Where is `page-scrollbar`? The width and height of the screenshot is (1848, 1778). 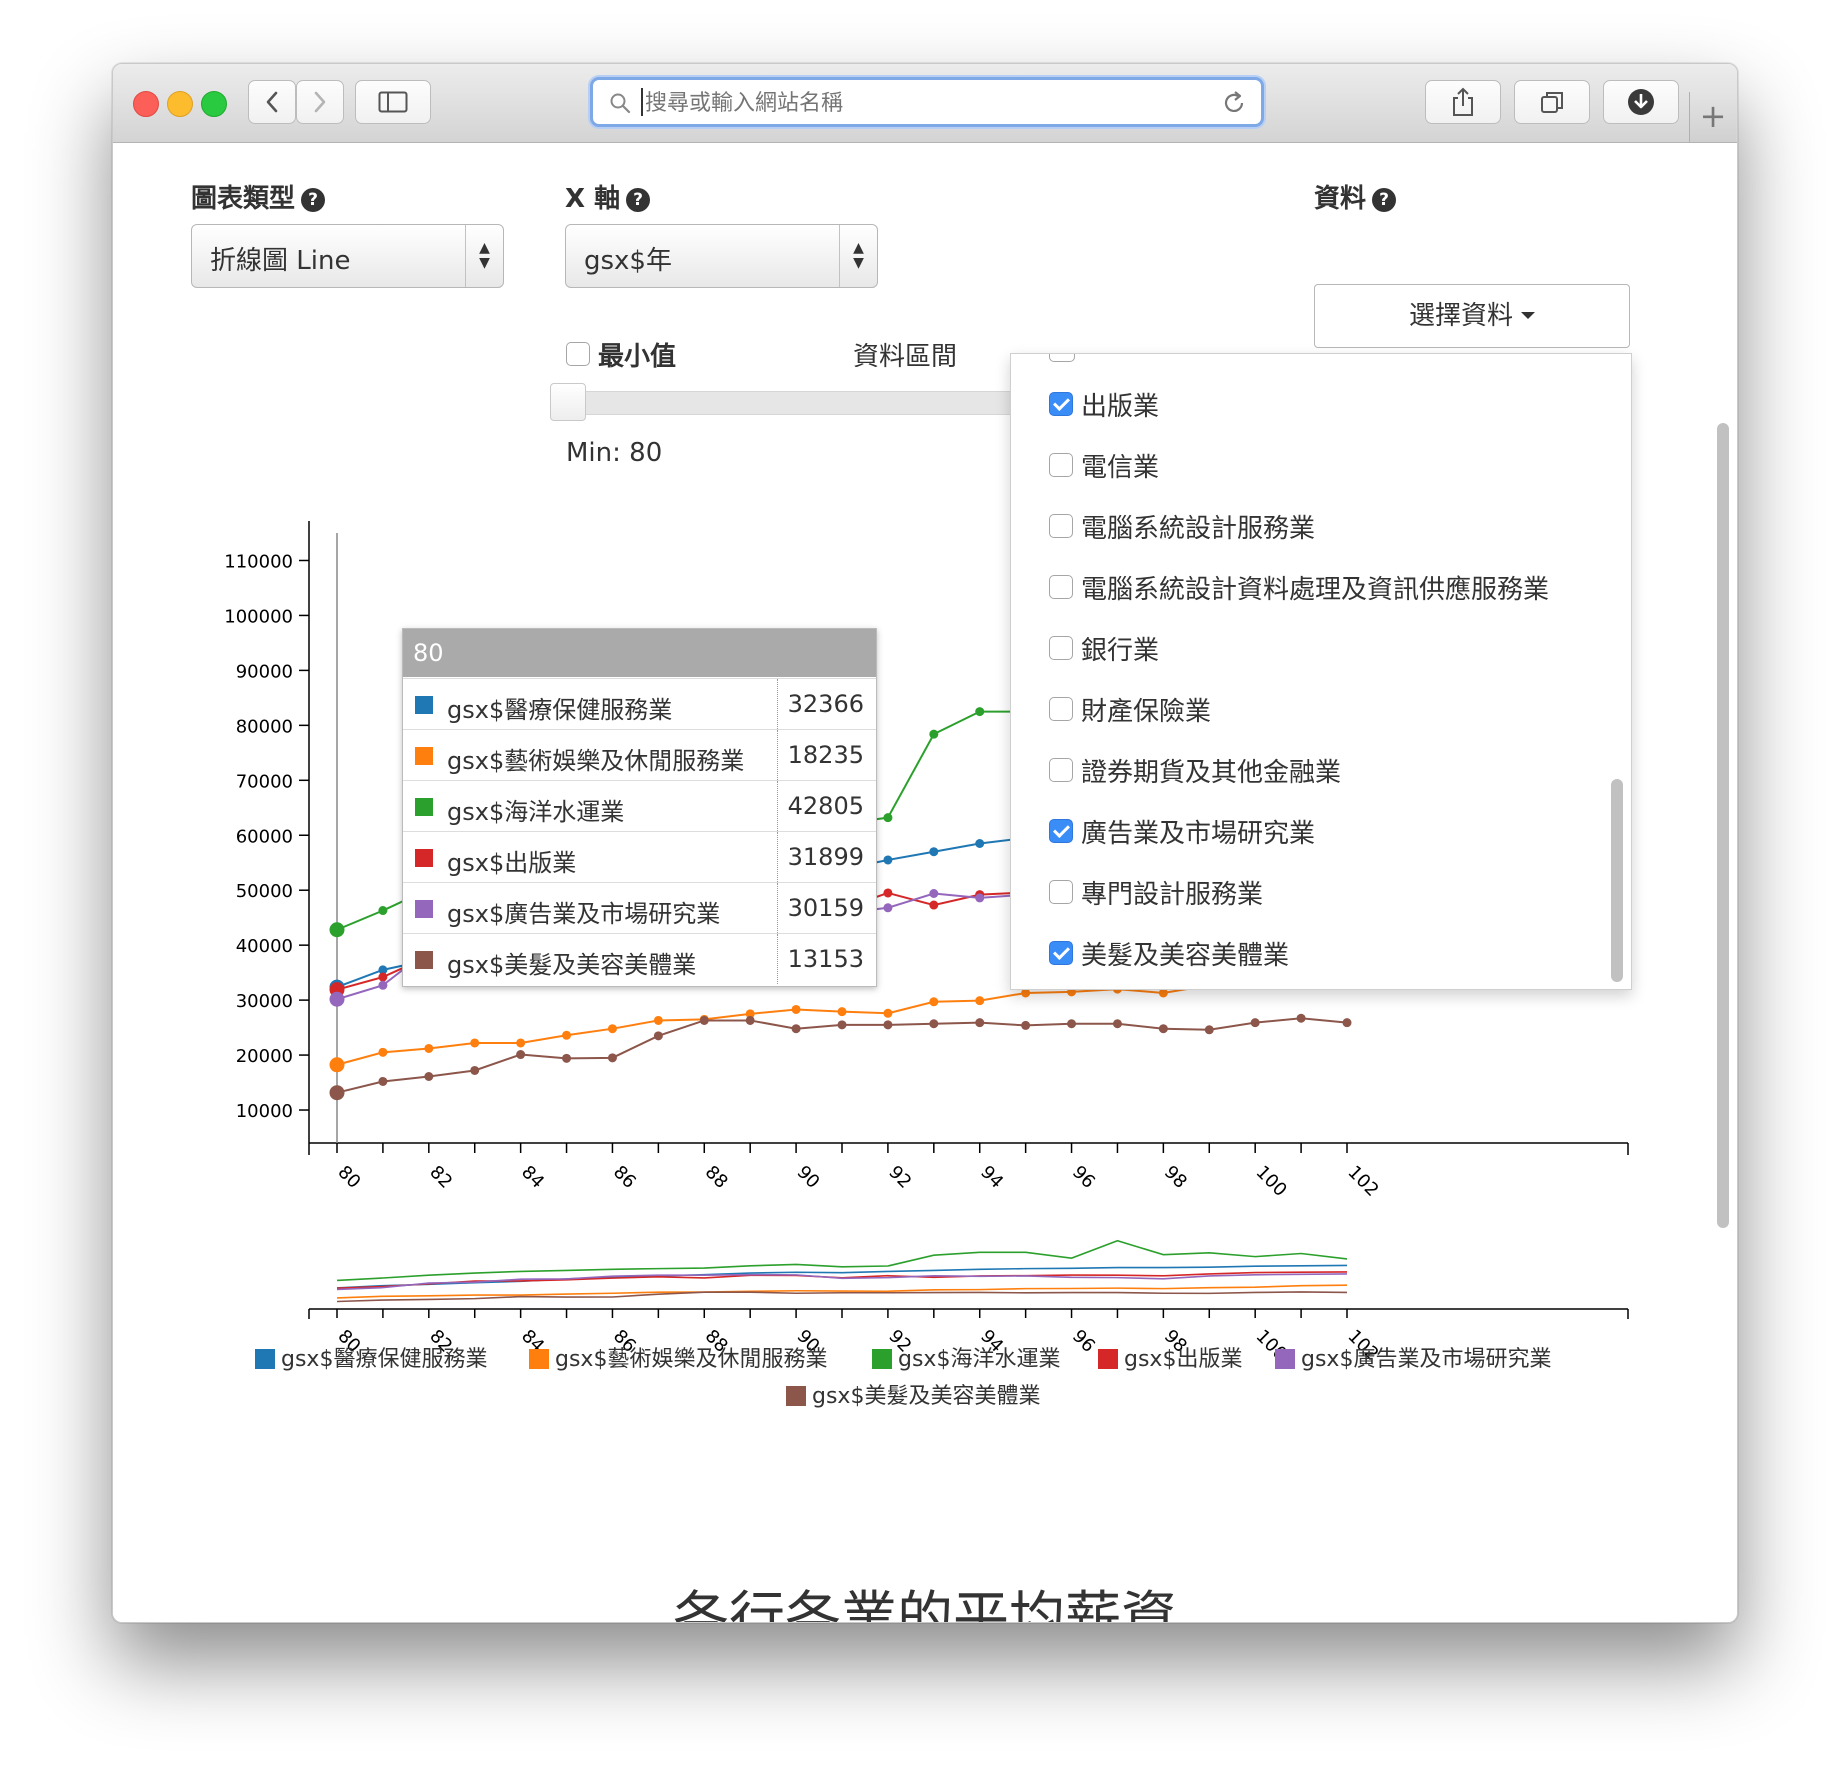 page-scrollbar is located at coordinates (1723, 825).